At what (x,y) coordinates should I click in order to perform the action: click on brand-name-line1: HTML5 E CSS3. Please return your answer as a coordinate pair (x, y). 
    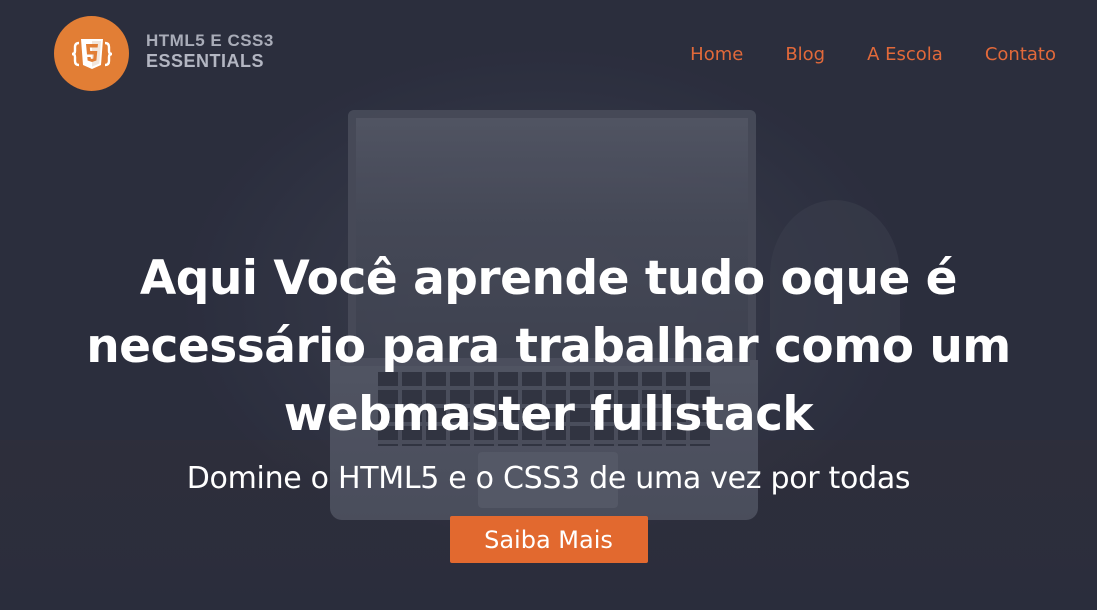
    Looking at the image, I should click on (210, 40).